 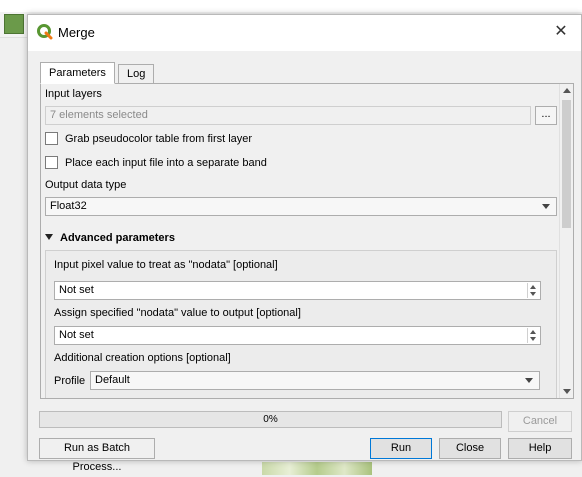 I want to click on scroll-up-icon, so click(x=567, y=90).